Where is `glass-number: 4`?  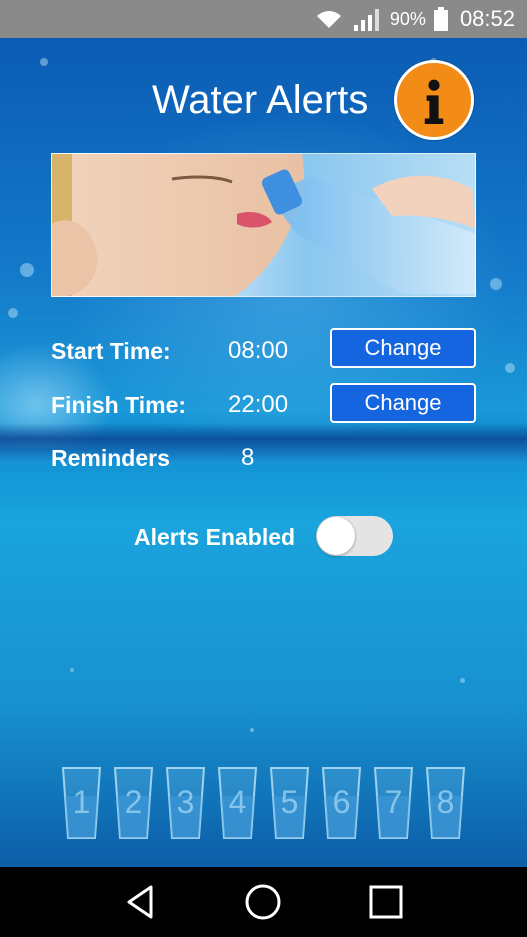 glass-number: 4 is located at coordinates (237, 802).